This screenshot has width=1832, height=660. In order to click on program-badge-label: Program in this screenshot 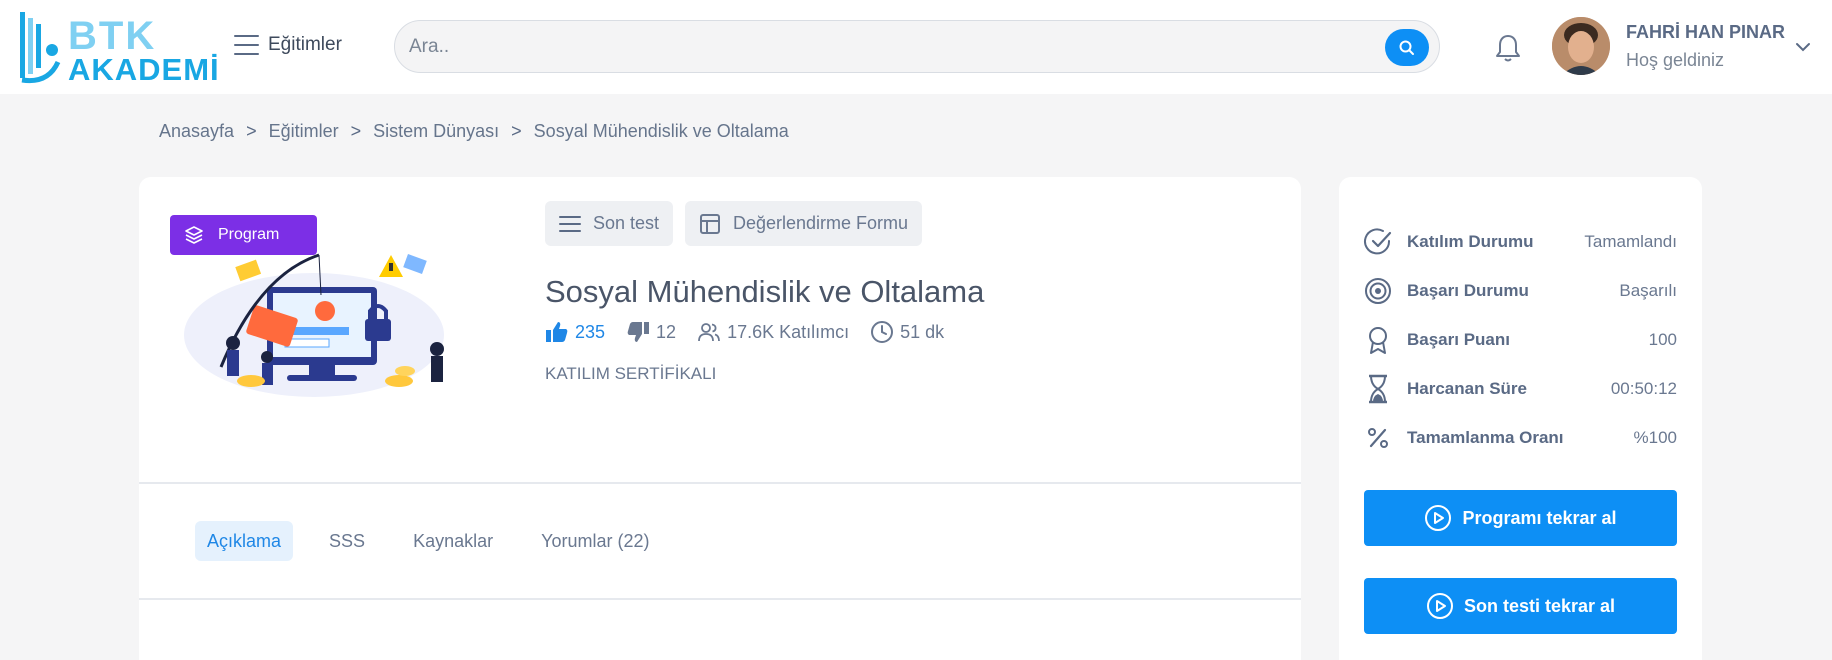, I will do `click(249, 234)`.